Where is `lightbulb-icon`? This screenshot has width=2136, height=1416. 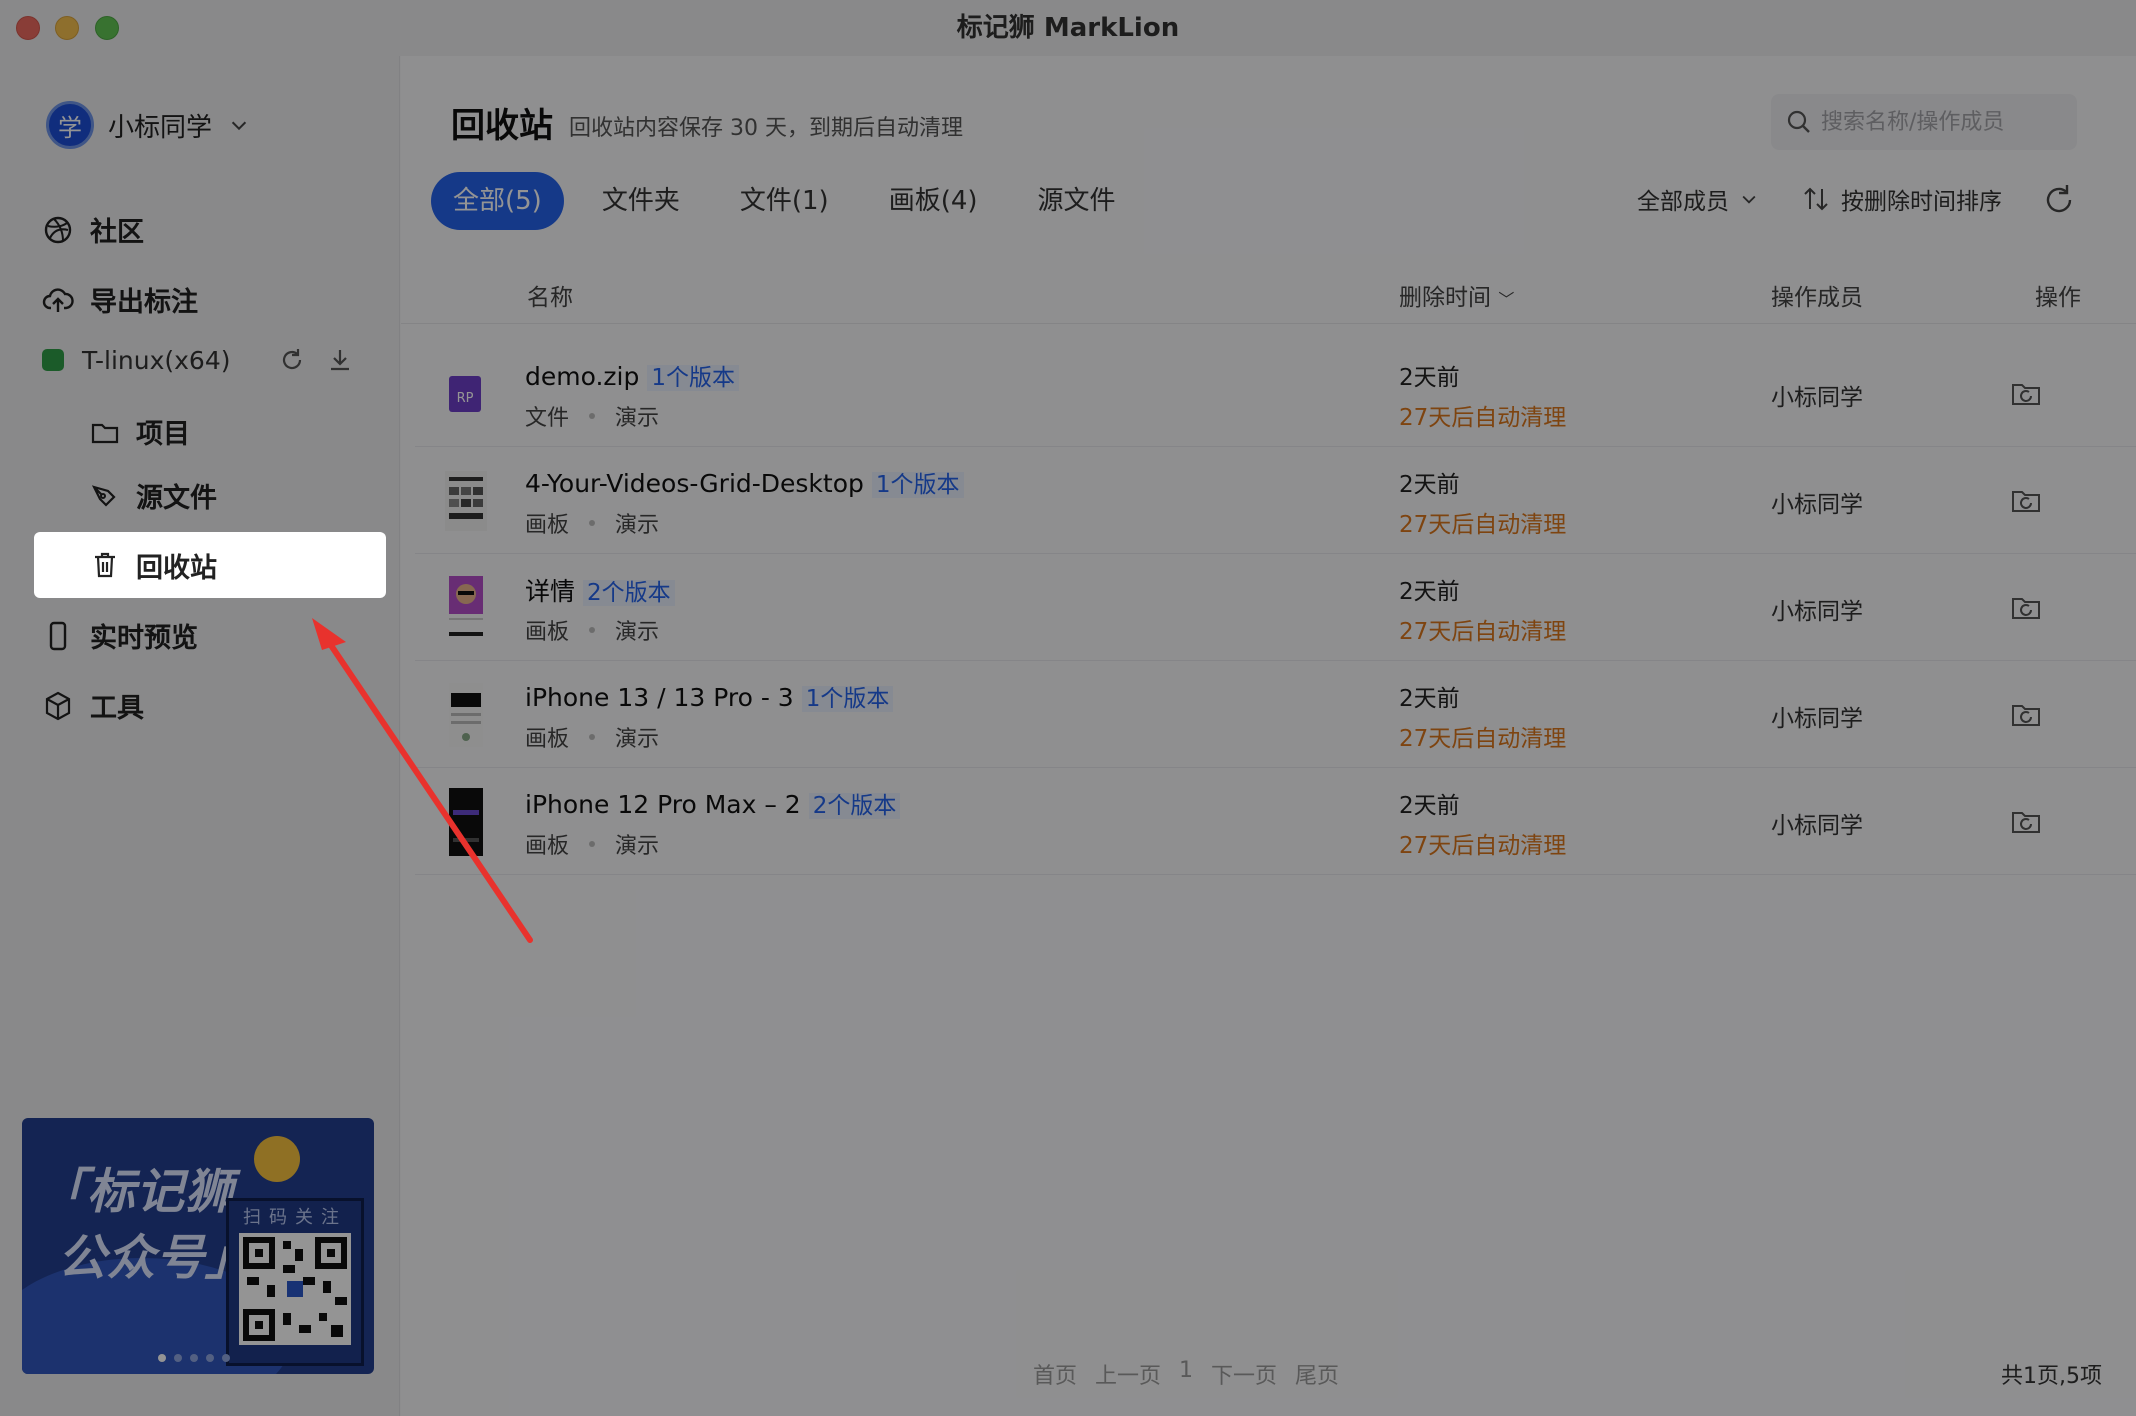
lightbulb-icon is located at coordinates (277, 1159).